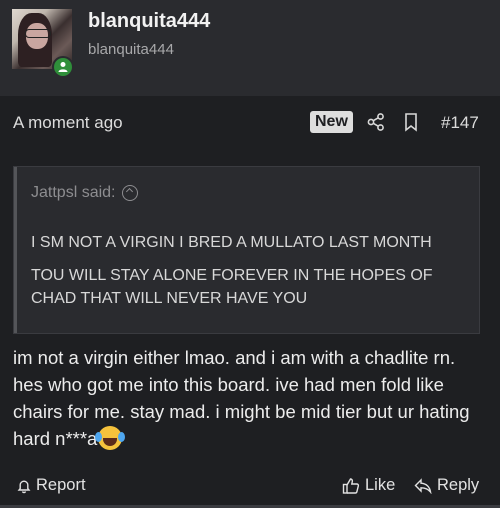  What do you see at coordinates (43, 43) in the screenshot?
I see `avatar-container` at bounding box center [43, 43].